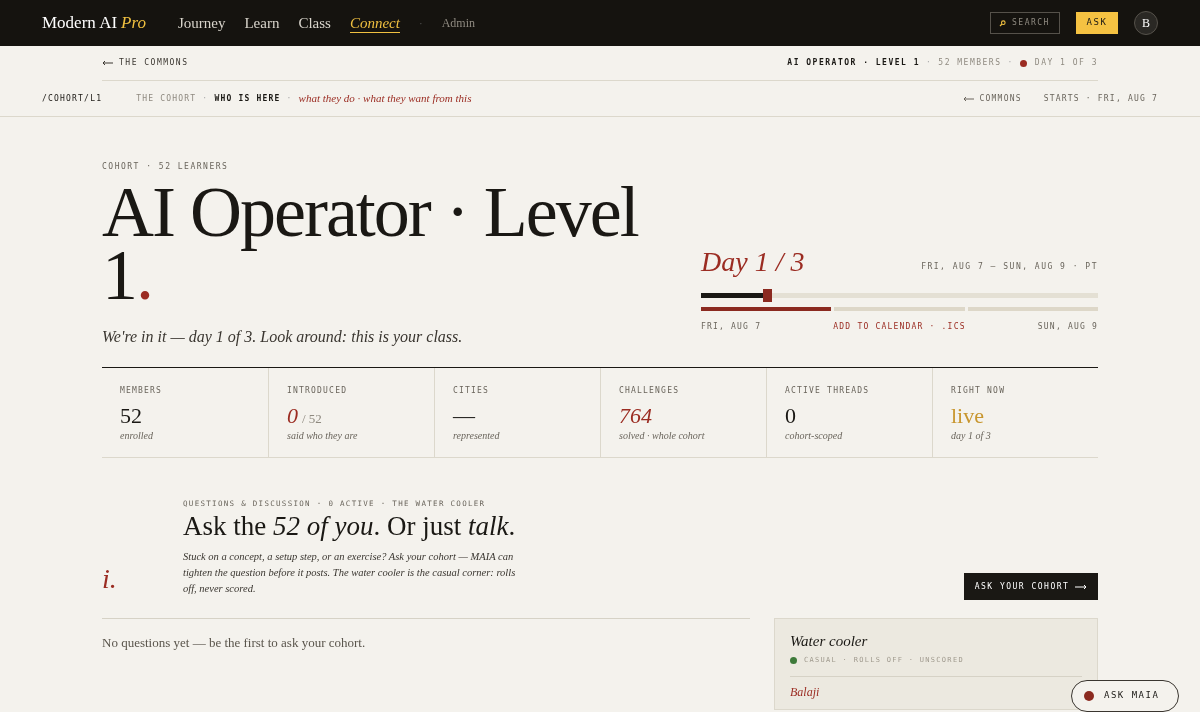 The width and height of the screenshot is (1200, 712). What do you see at coordinates (323, 436) in the screenshot?
I see `stat-note: said who they are` at bounding box center [323, 436].